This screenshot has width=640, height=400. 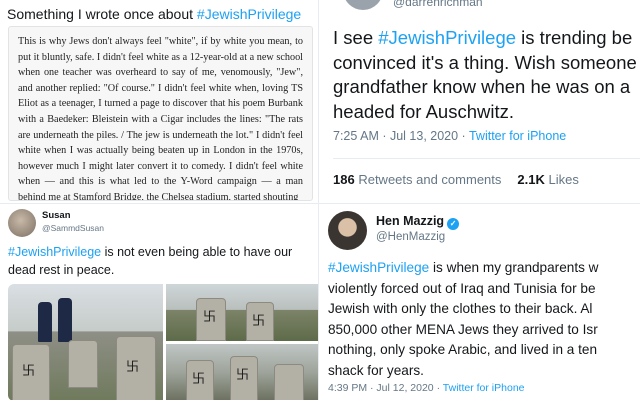 I want to click on likes-stat: 2.1K Likes, so click(x=547, y=179).